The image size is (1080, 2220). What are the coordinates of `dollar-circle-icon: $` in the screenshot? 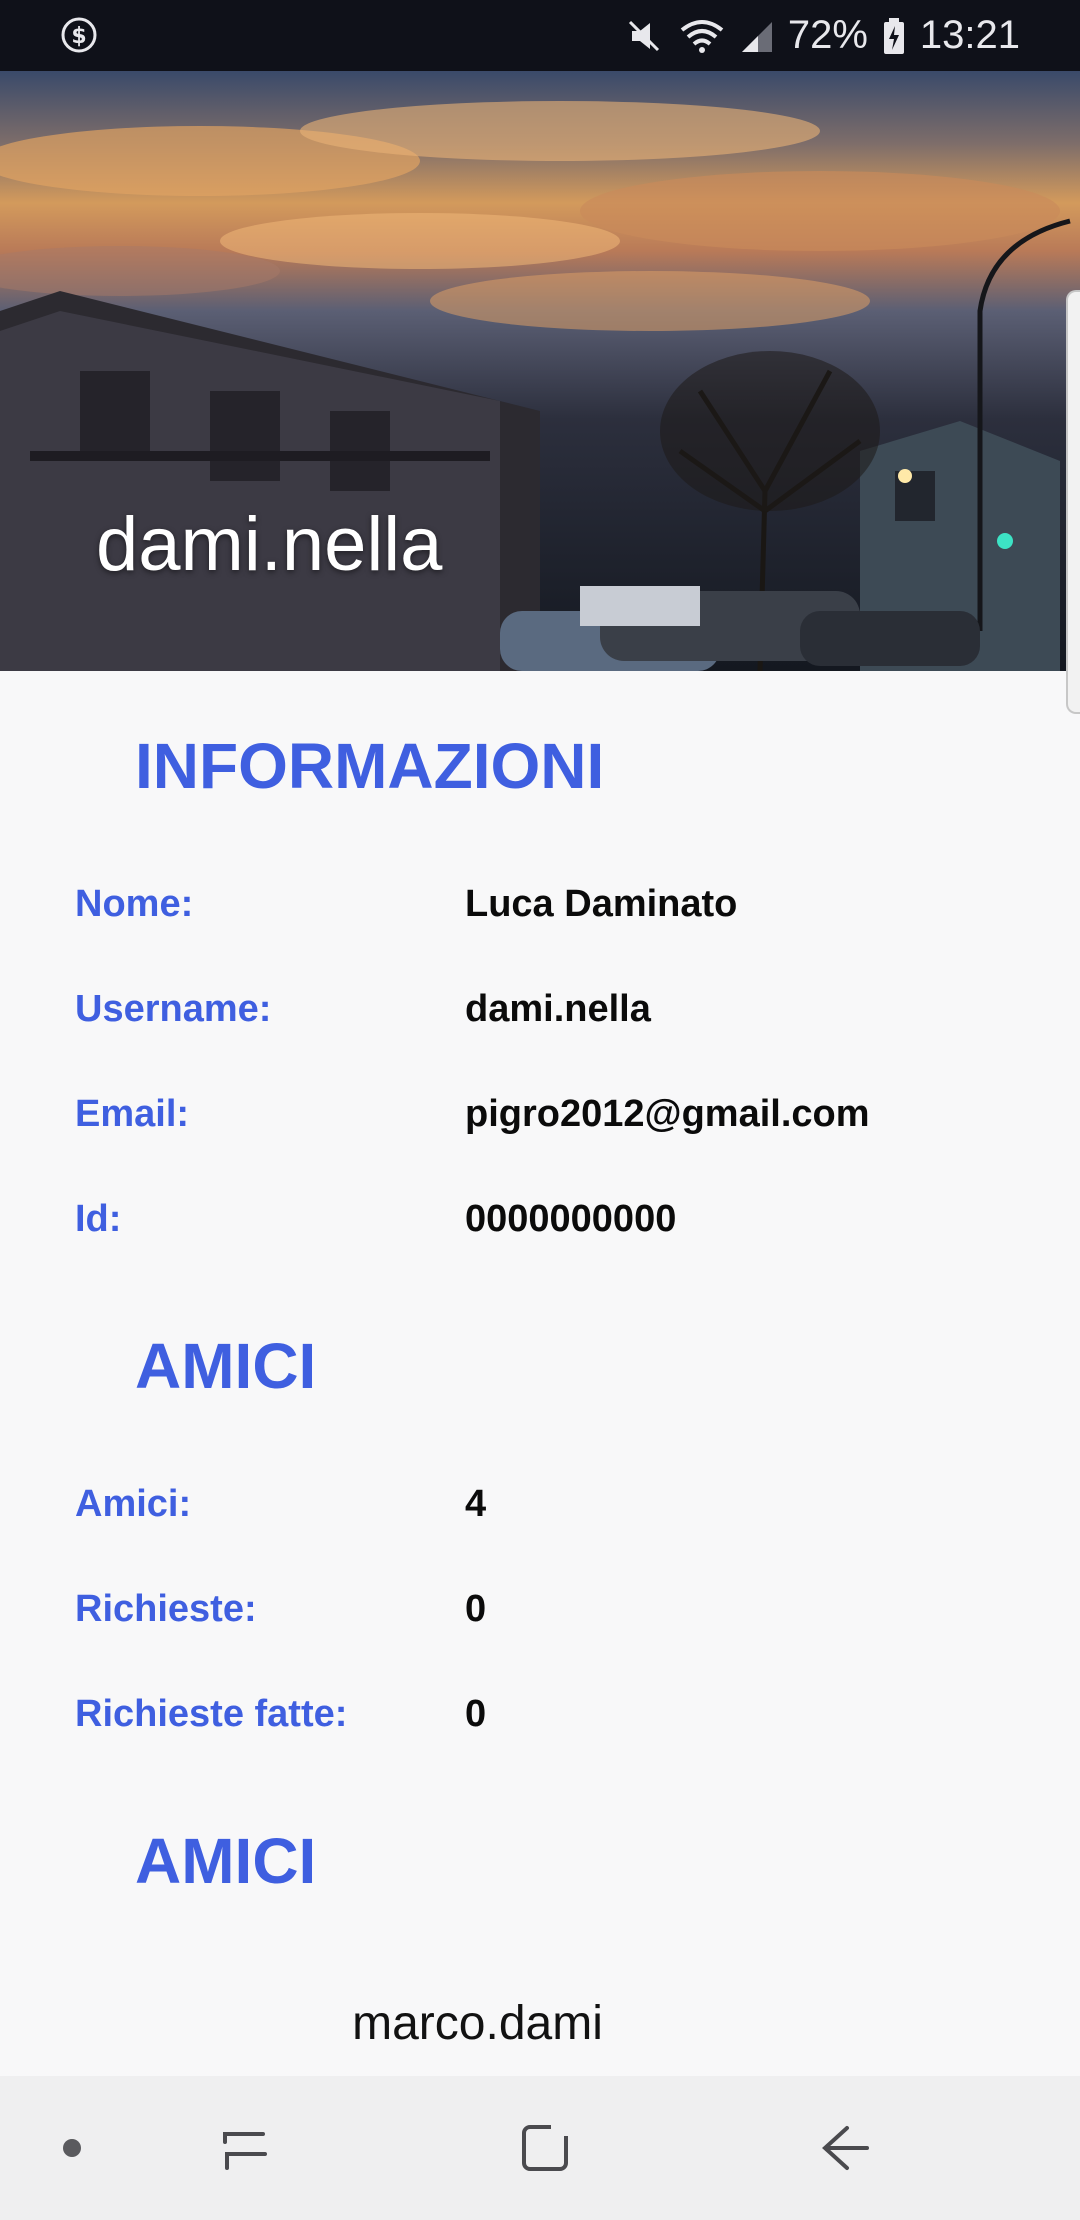 It's located at (79, 35).